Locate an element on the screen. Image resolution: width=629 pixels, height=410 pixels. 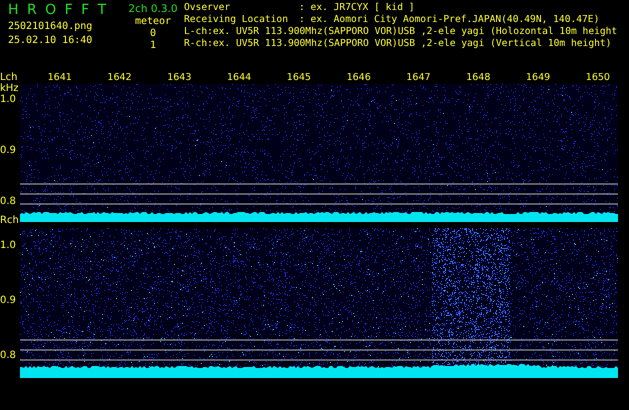
frequency-label: 1643 is located at coordinates (179, 78).